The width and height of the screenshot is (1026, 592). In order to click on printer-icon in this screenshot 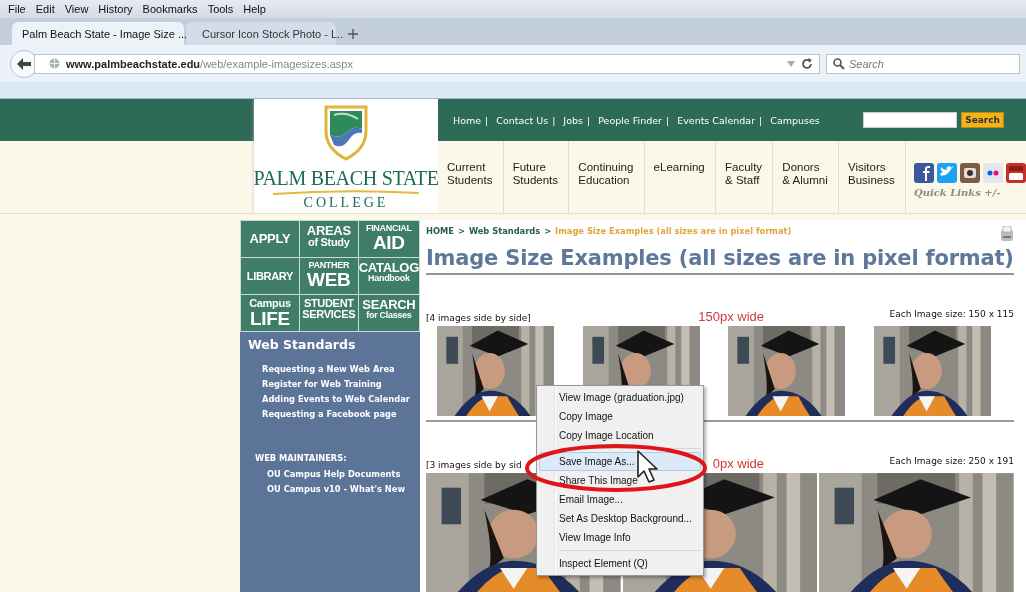, I will do `click(1007, 234)`.